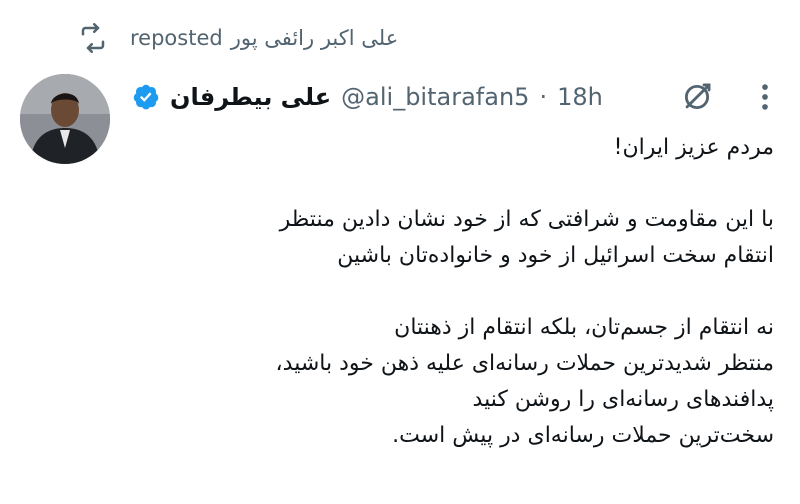 This screenshot has width=800, height=504. I want to click on author-handle: @ali_bitarafan5, so click(435, 97).